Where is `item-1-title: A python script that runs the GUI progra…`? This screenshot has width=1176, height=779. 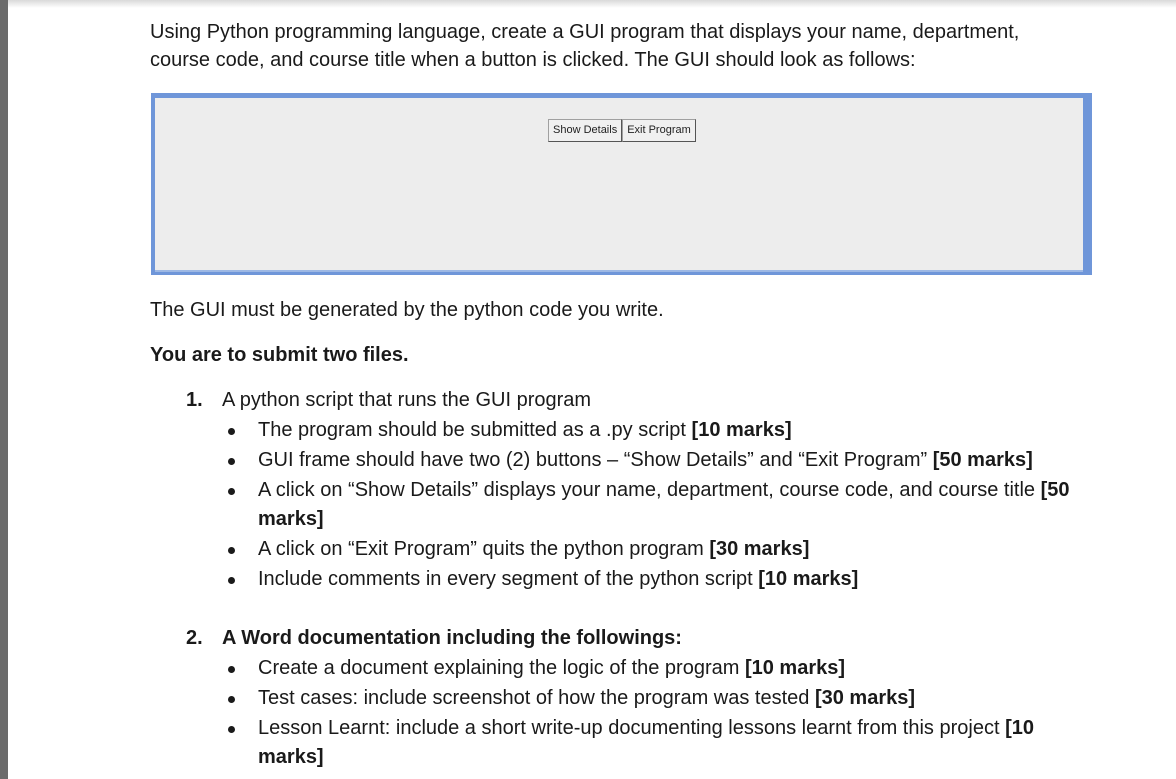 item-1-title: A python script that runs the GUI progra… is located at coordinates (407, 400).